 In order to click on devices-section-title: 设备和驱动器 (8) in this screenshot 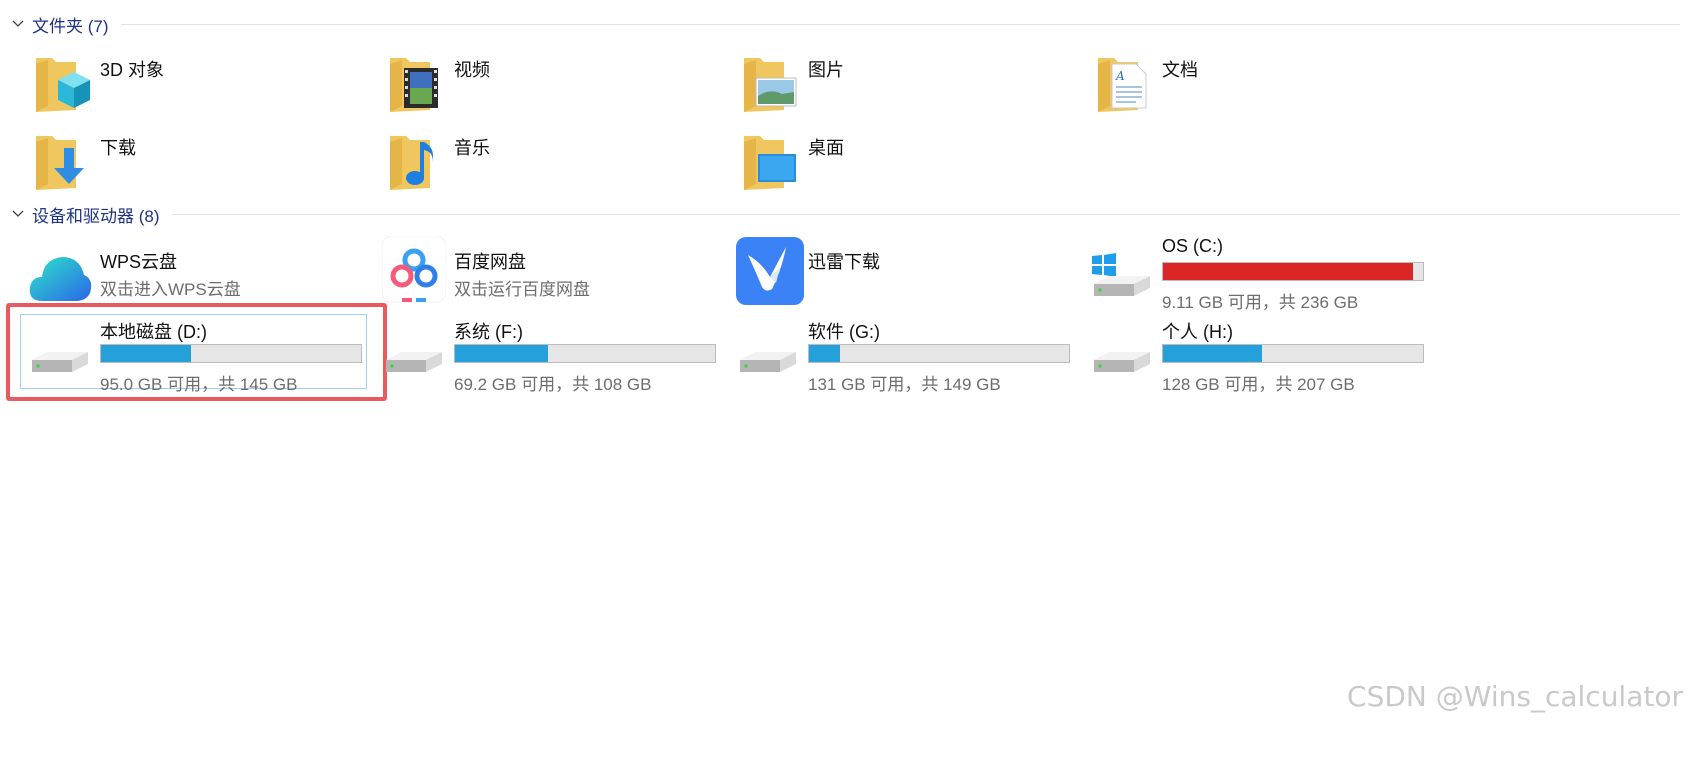, I will do `click(96, 216)`.